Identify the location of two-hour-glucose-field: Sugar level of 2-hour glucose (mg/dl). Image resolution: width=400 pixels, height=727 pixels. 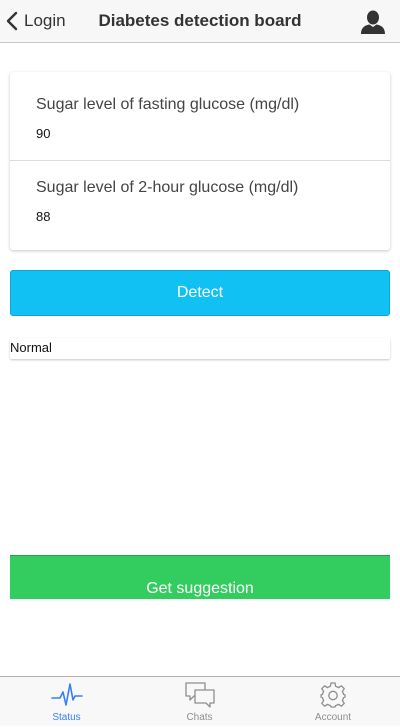
(200, 205).